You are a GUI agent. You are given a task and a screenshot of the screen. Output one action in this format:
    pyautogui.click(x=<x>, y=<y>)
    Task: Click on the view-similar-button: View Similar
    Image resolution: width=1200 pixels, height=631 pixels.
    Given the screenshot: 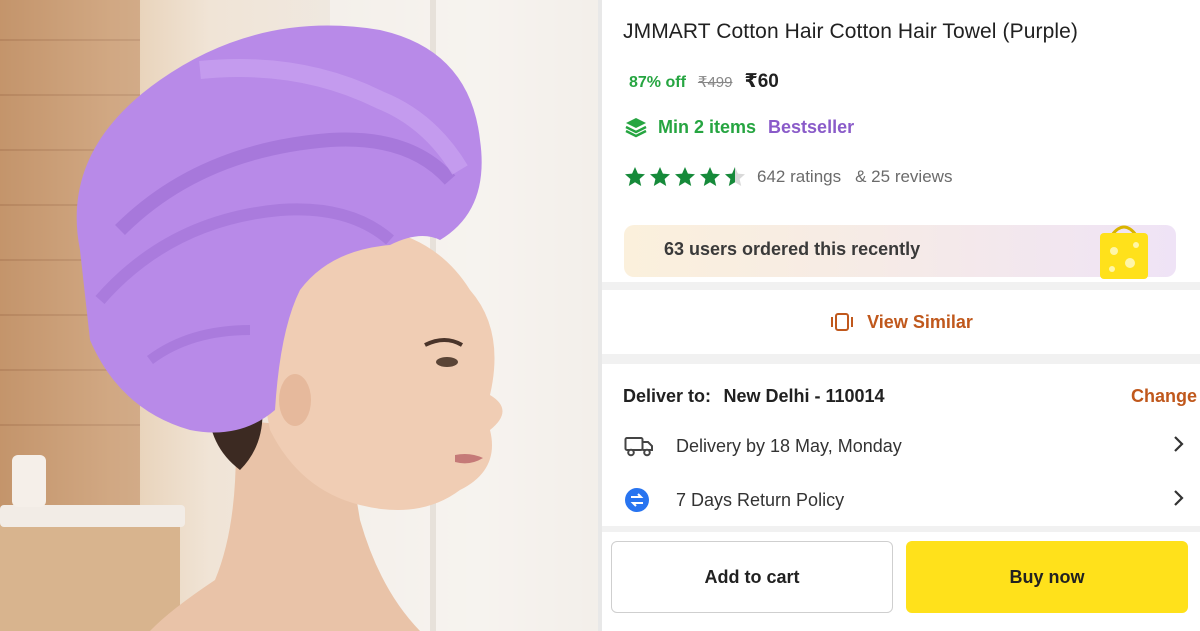 What is the action you would take?
    pyautogui.click(x=901, y=322)
    